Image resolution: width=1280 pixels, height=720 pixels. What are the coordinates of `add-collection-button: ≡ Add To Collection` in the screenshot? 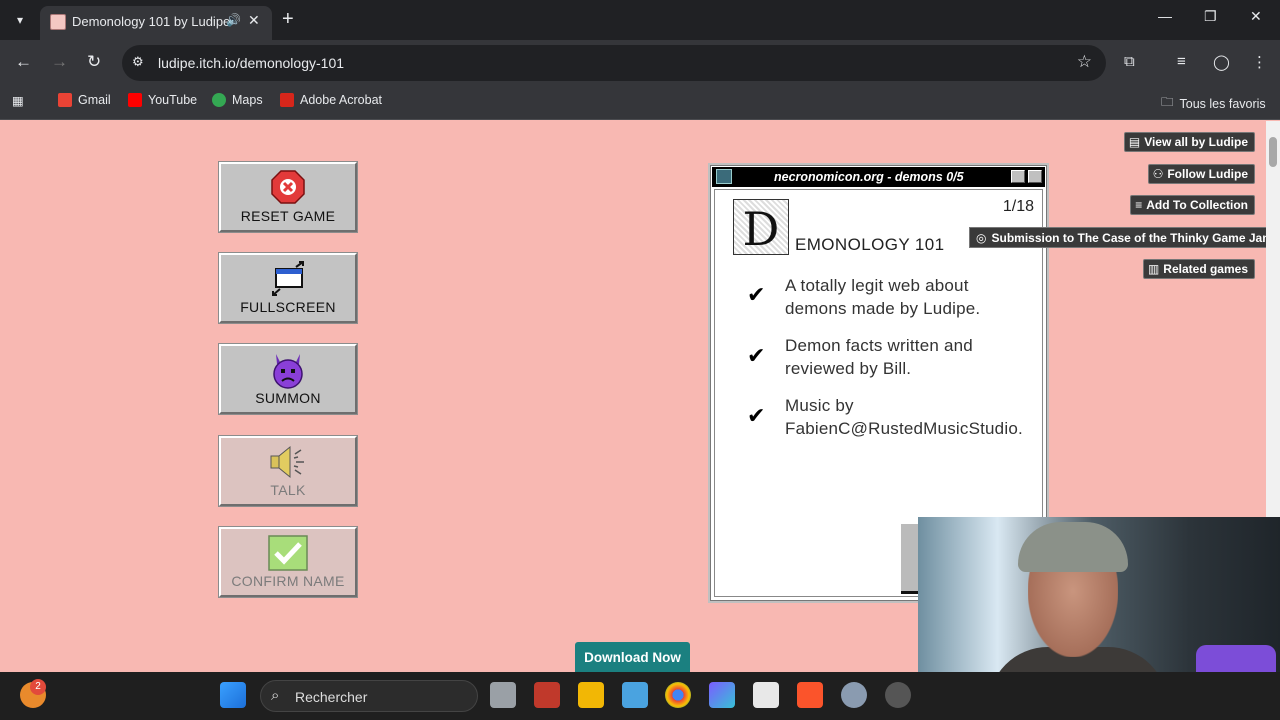 It's located at (1192, 205).